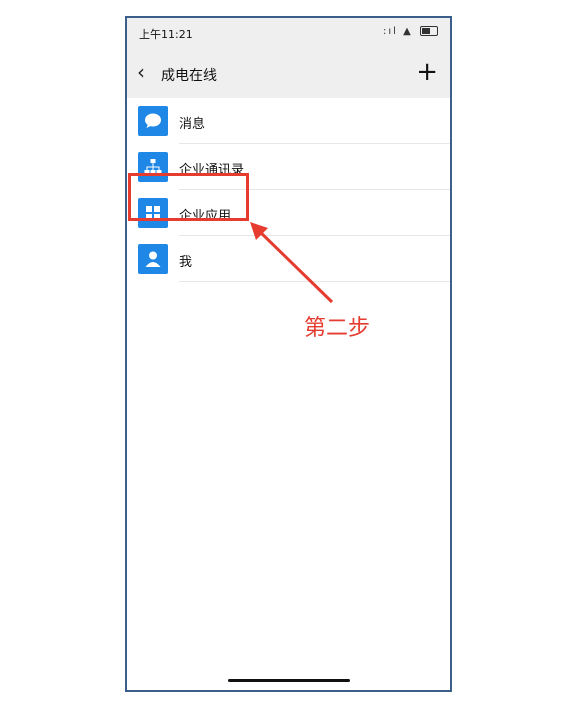 The height and width of the screenshot is (717, 584). Describe the element at coordinates (153, 259) in the screenshot. I see `person-icon` at that location.